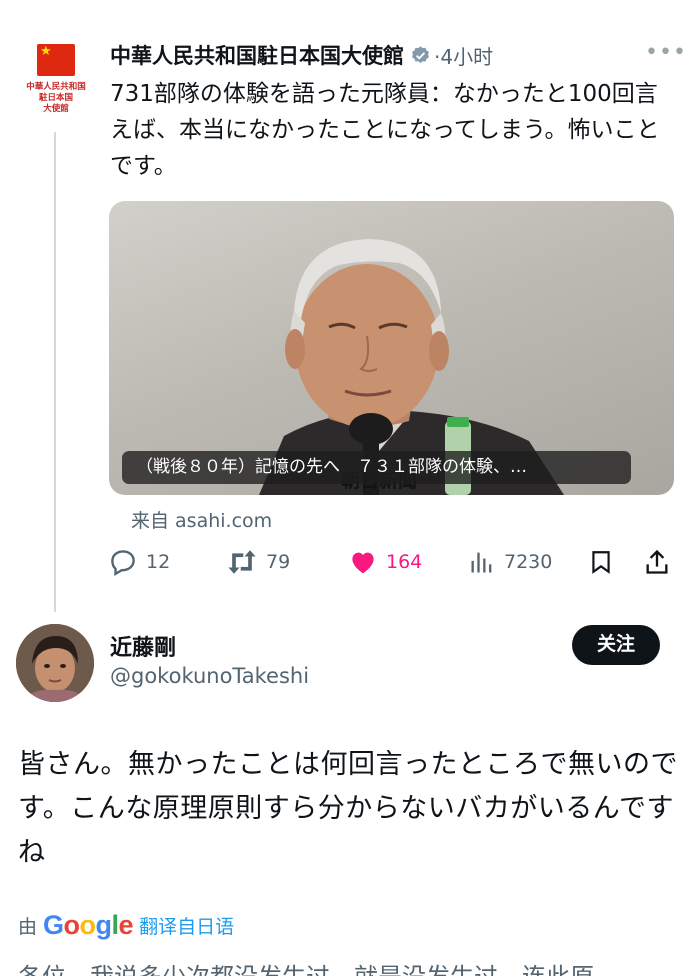 The image size is (690, 976). I want to click on views-chart-icon, so click(481, 562).